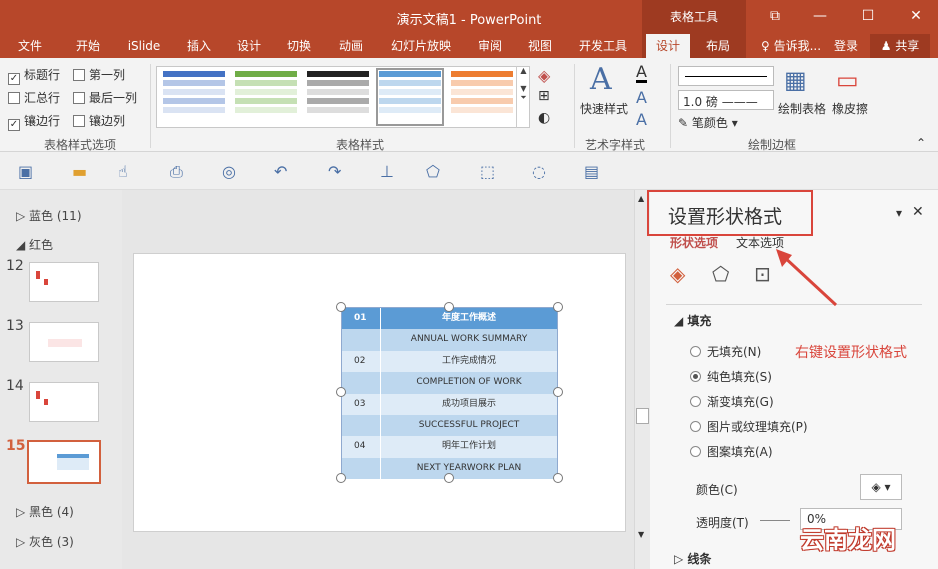  What do you see at coordinates (99, 74) in the screenshot?
I see `checkbox-first-column: 第一列` at bounding box center [99, 74].